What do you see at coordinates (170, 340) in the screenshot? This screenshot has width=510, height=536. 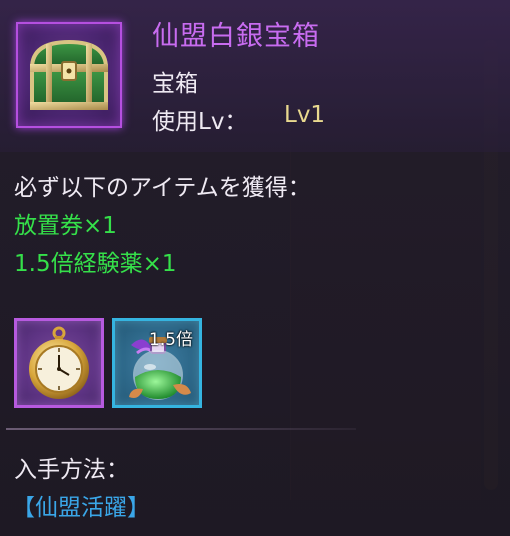 I see `exp-multiplier-badge: 1.5倍` at bounding box center [170, 340].